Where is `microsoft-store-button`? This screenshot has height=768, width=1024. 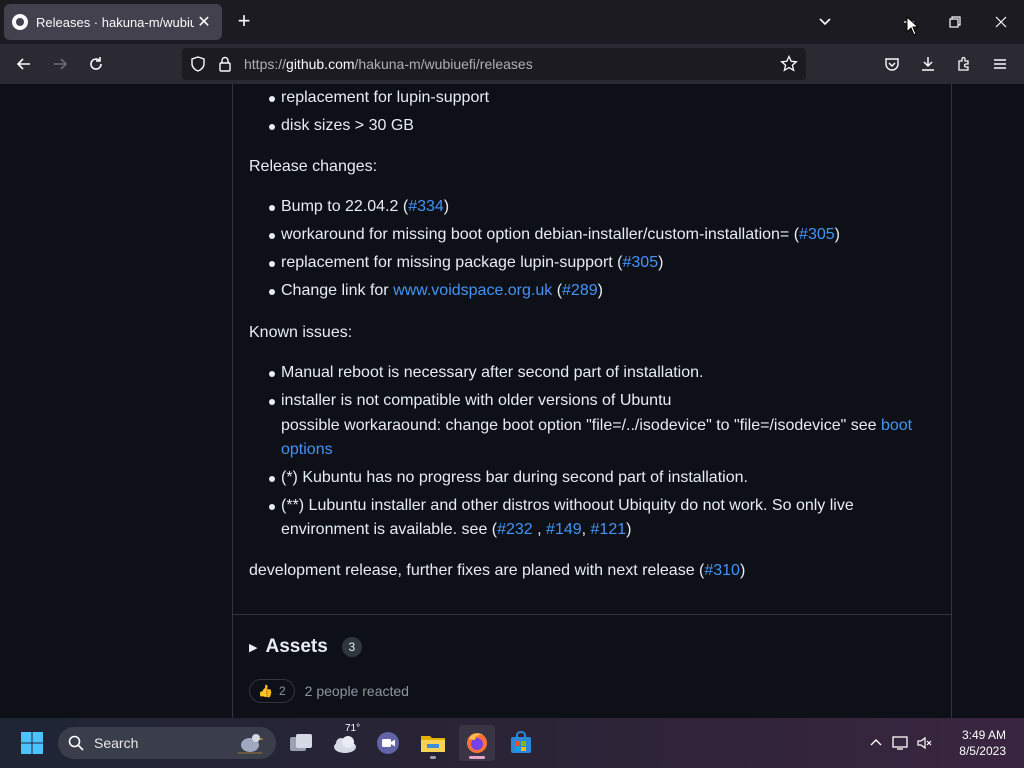 microsoft-store-button is located at coordinates (521, 743).